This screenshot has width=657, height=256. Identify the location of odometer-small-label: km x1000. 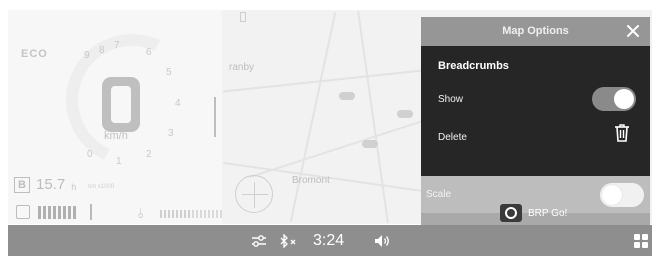
(101, 187).